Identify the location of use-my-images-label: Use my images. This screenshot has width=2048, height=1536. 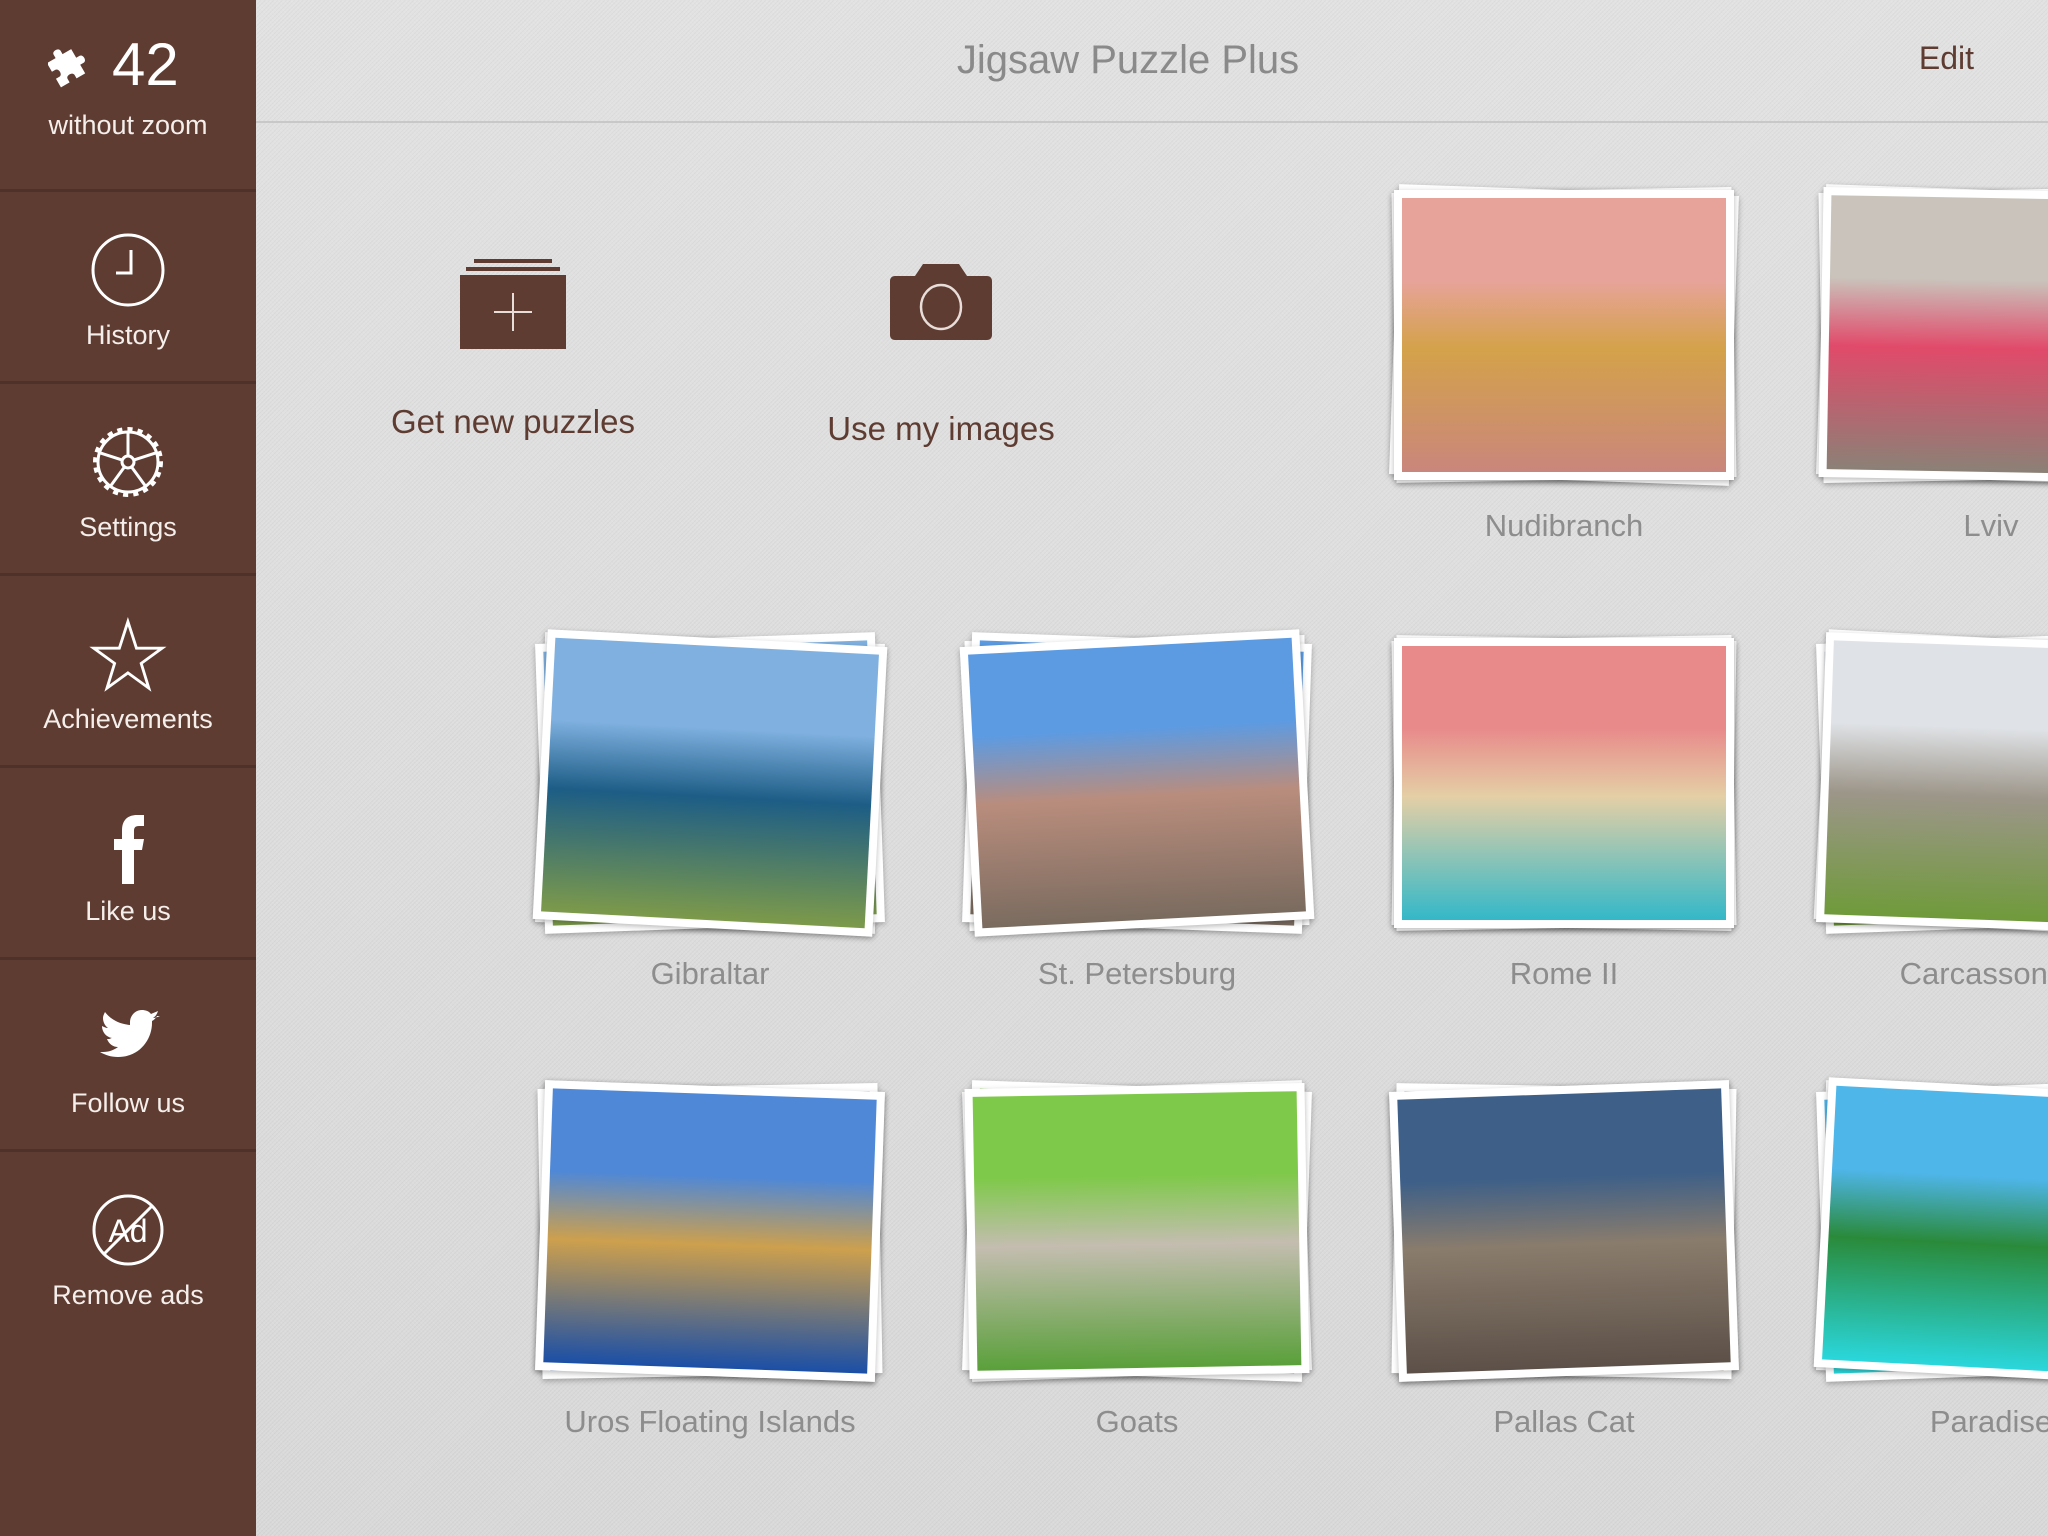
(941, 428).